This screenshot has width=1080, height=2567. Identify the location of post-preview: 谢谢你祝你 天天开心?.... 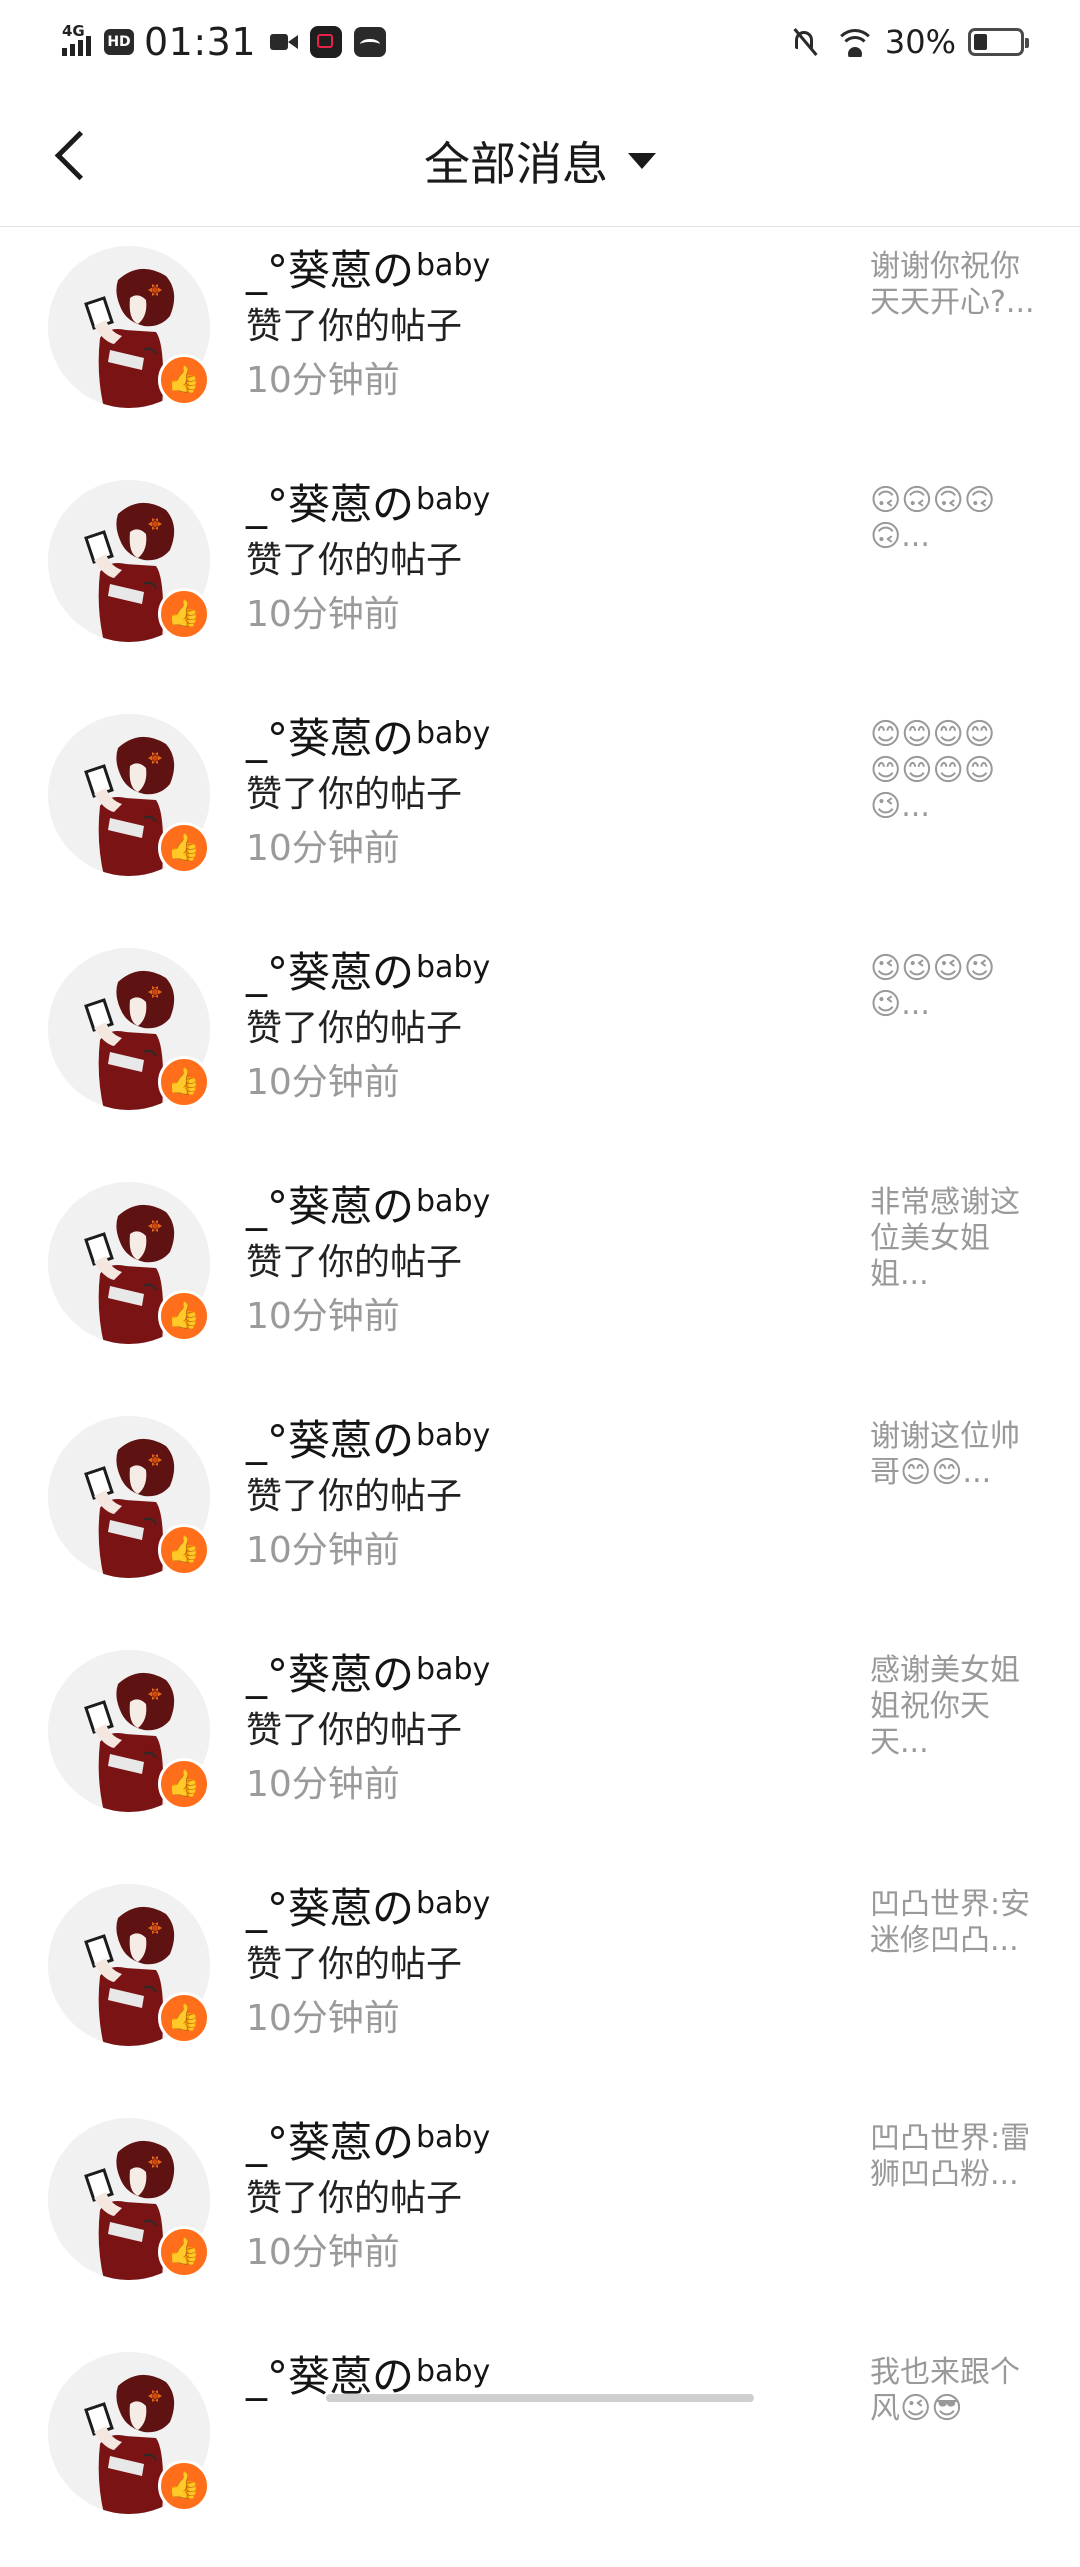
(960, 285).